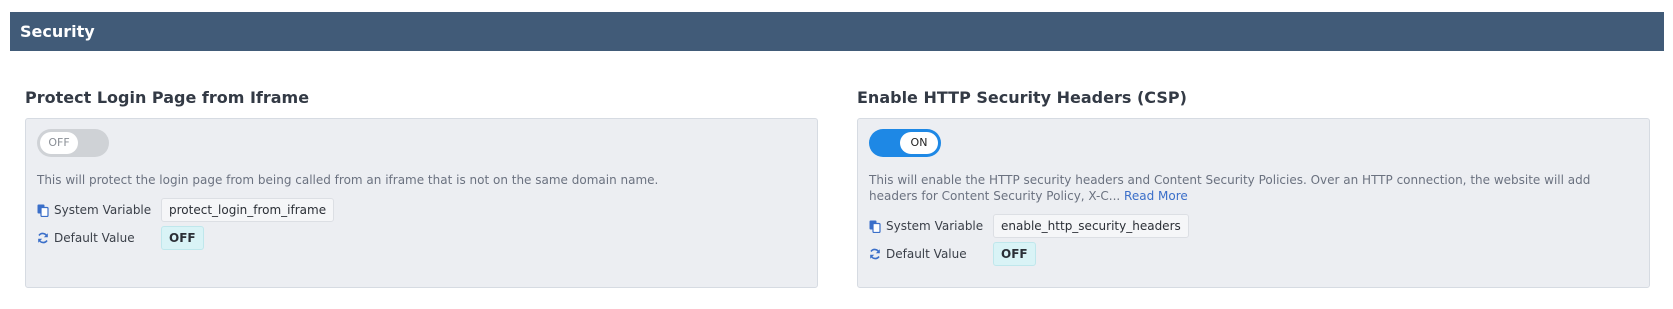 The height and width of the screenshot is (309, 1673). I want to click on toggle-state-label: ON, so click(919, 143).